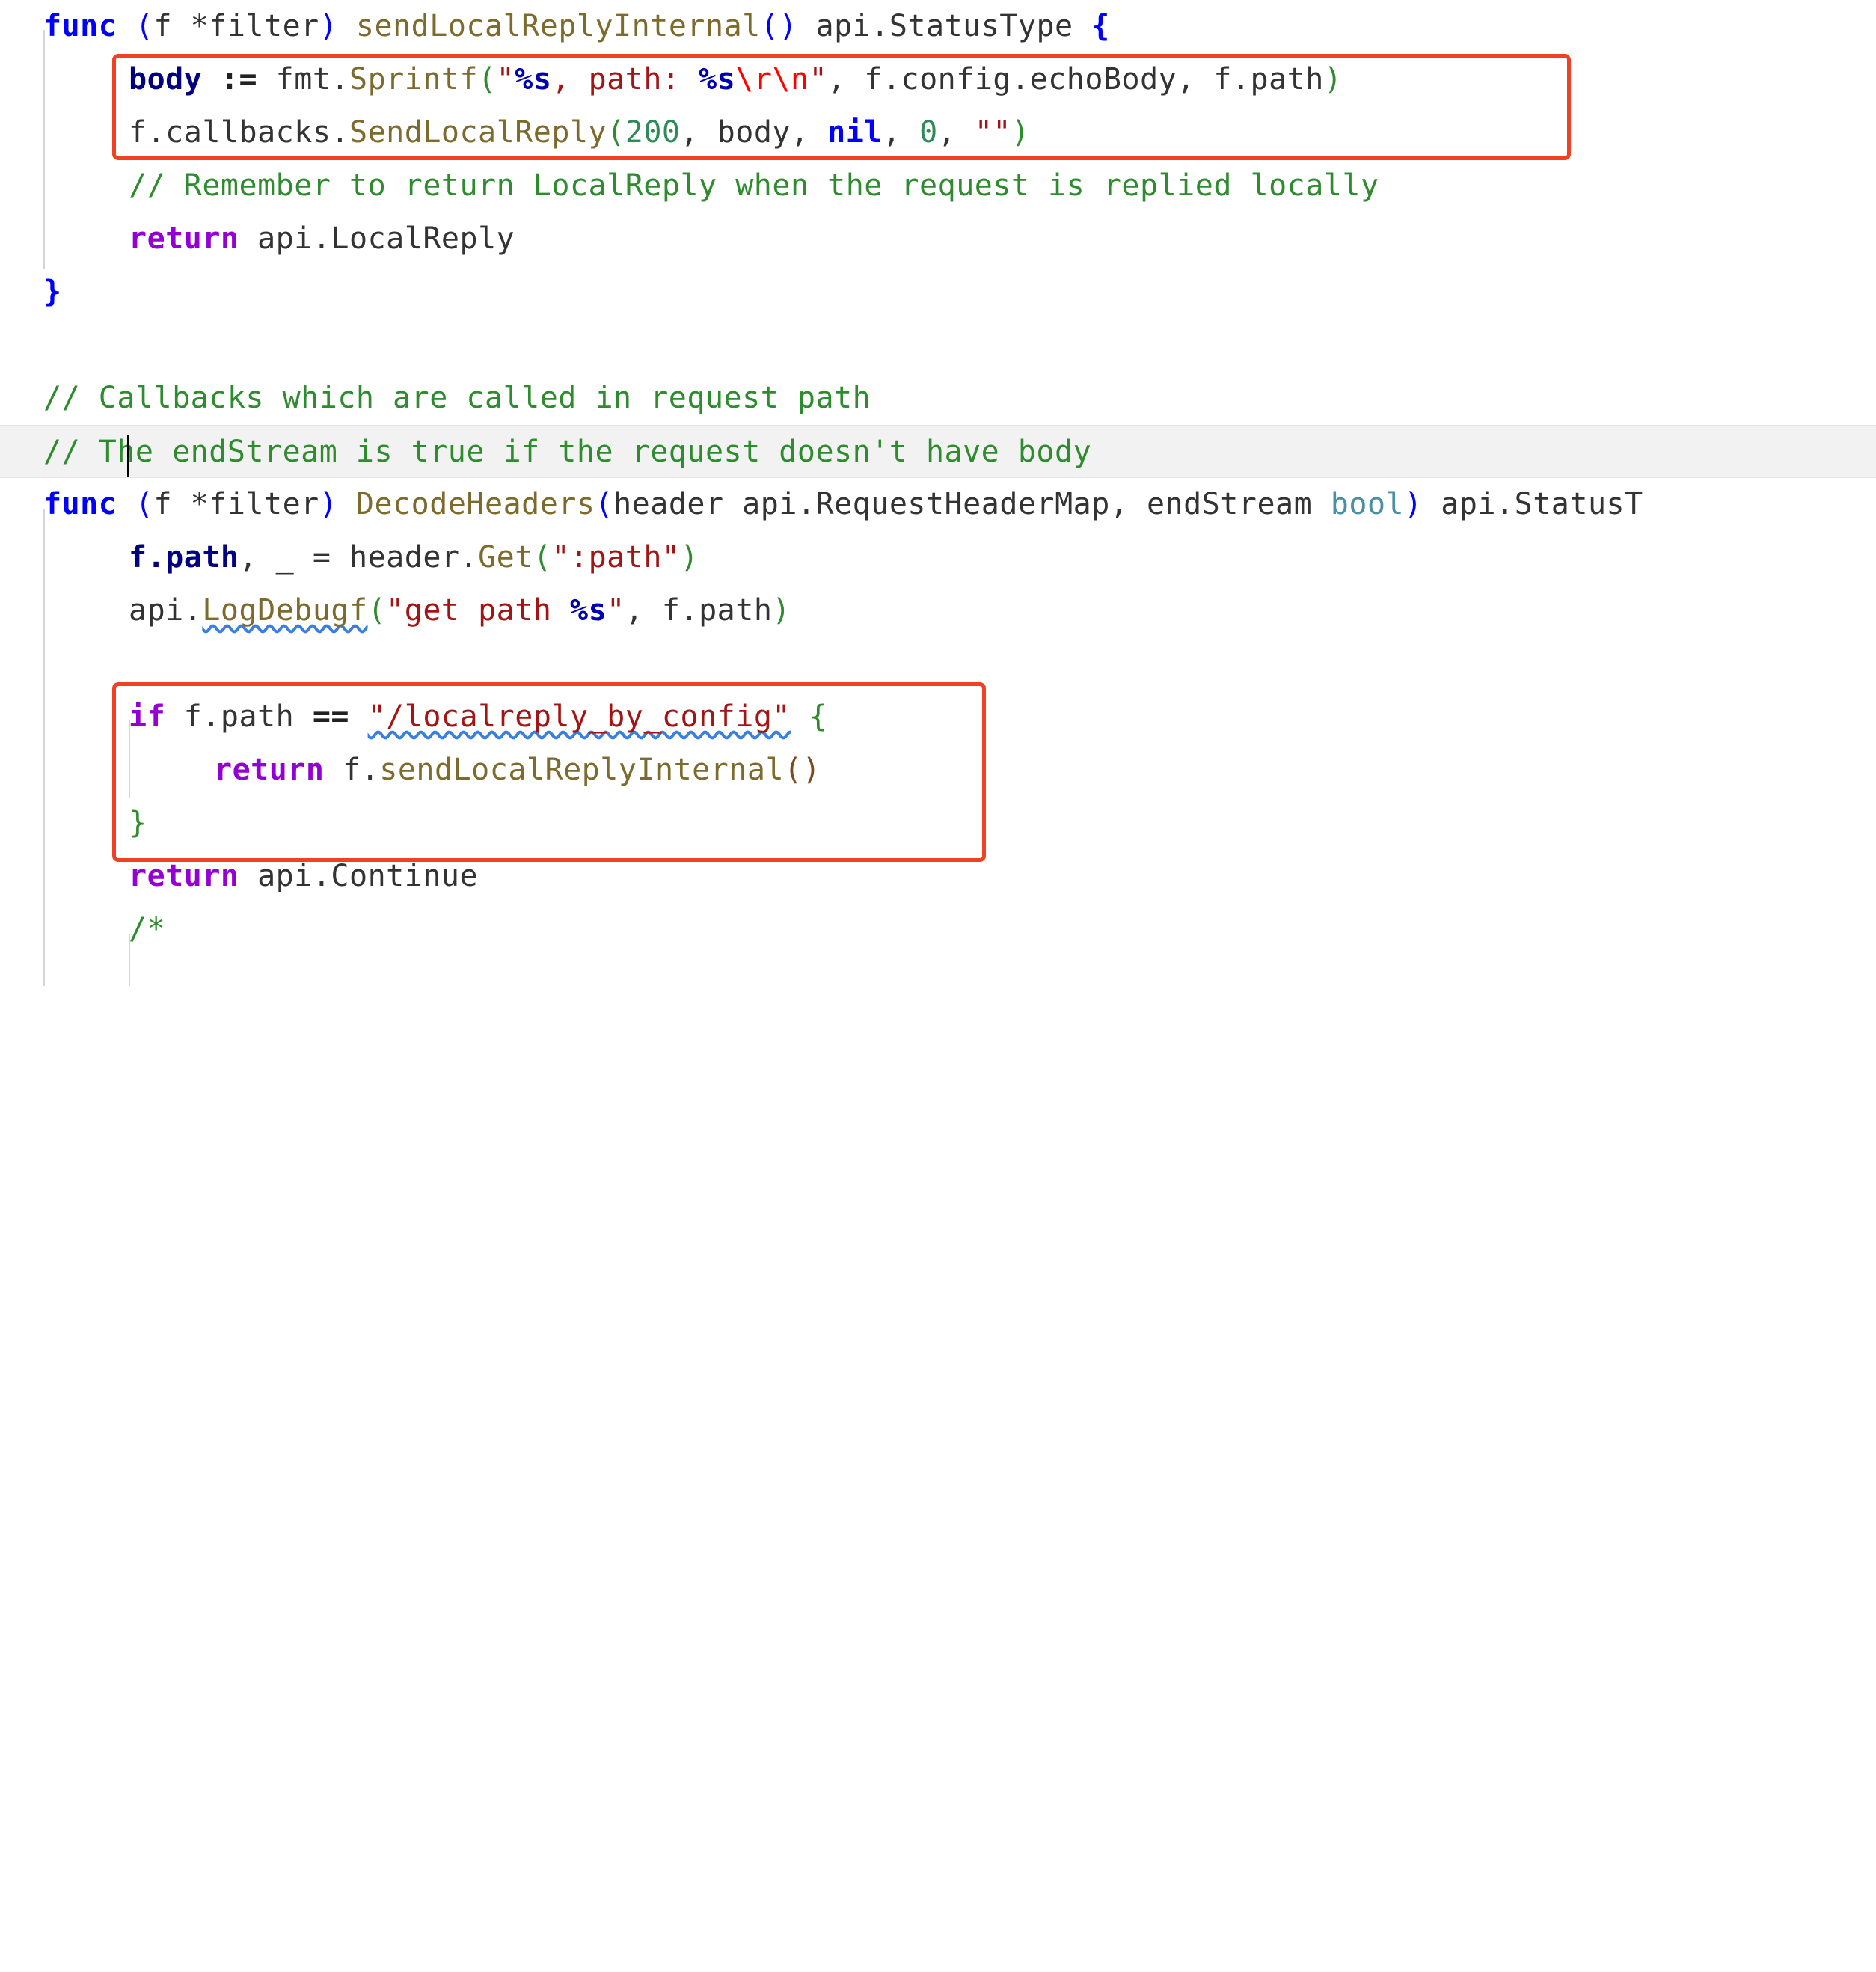 The height and width of the screenshot is (1972, 1876). What do you see at coordinates (359, 876) in the screenshot?
I see `token-expr-api-continue: api.Continue` at bounding box center [359, 876].